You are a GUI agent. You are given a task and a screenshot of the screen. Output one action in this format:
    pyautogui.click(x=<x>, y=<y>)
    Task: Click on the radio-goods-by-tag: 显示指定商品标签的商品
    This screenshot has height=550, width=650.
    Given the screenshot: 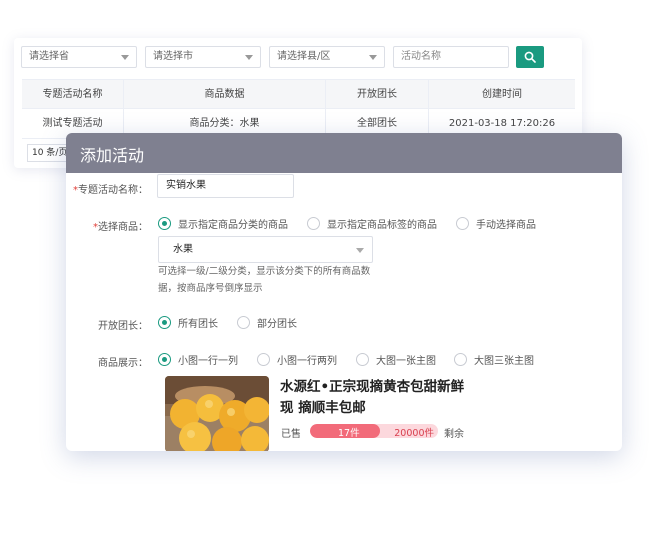 What is the action you would take?
    pyautogui.click(x=372, y=223)
    